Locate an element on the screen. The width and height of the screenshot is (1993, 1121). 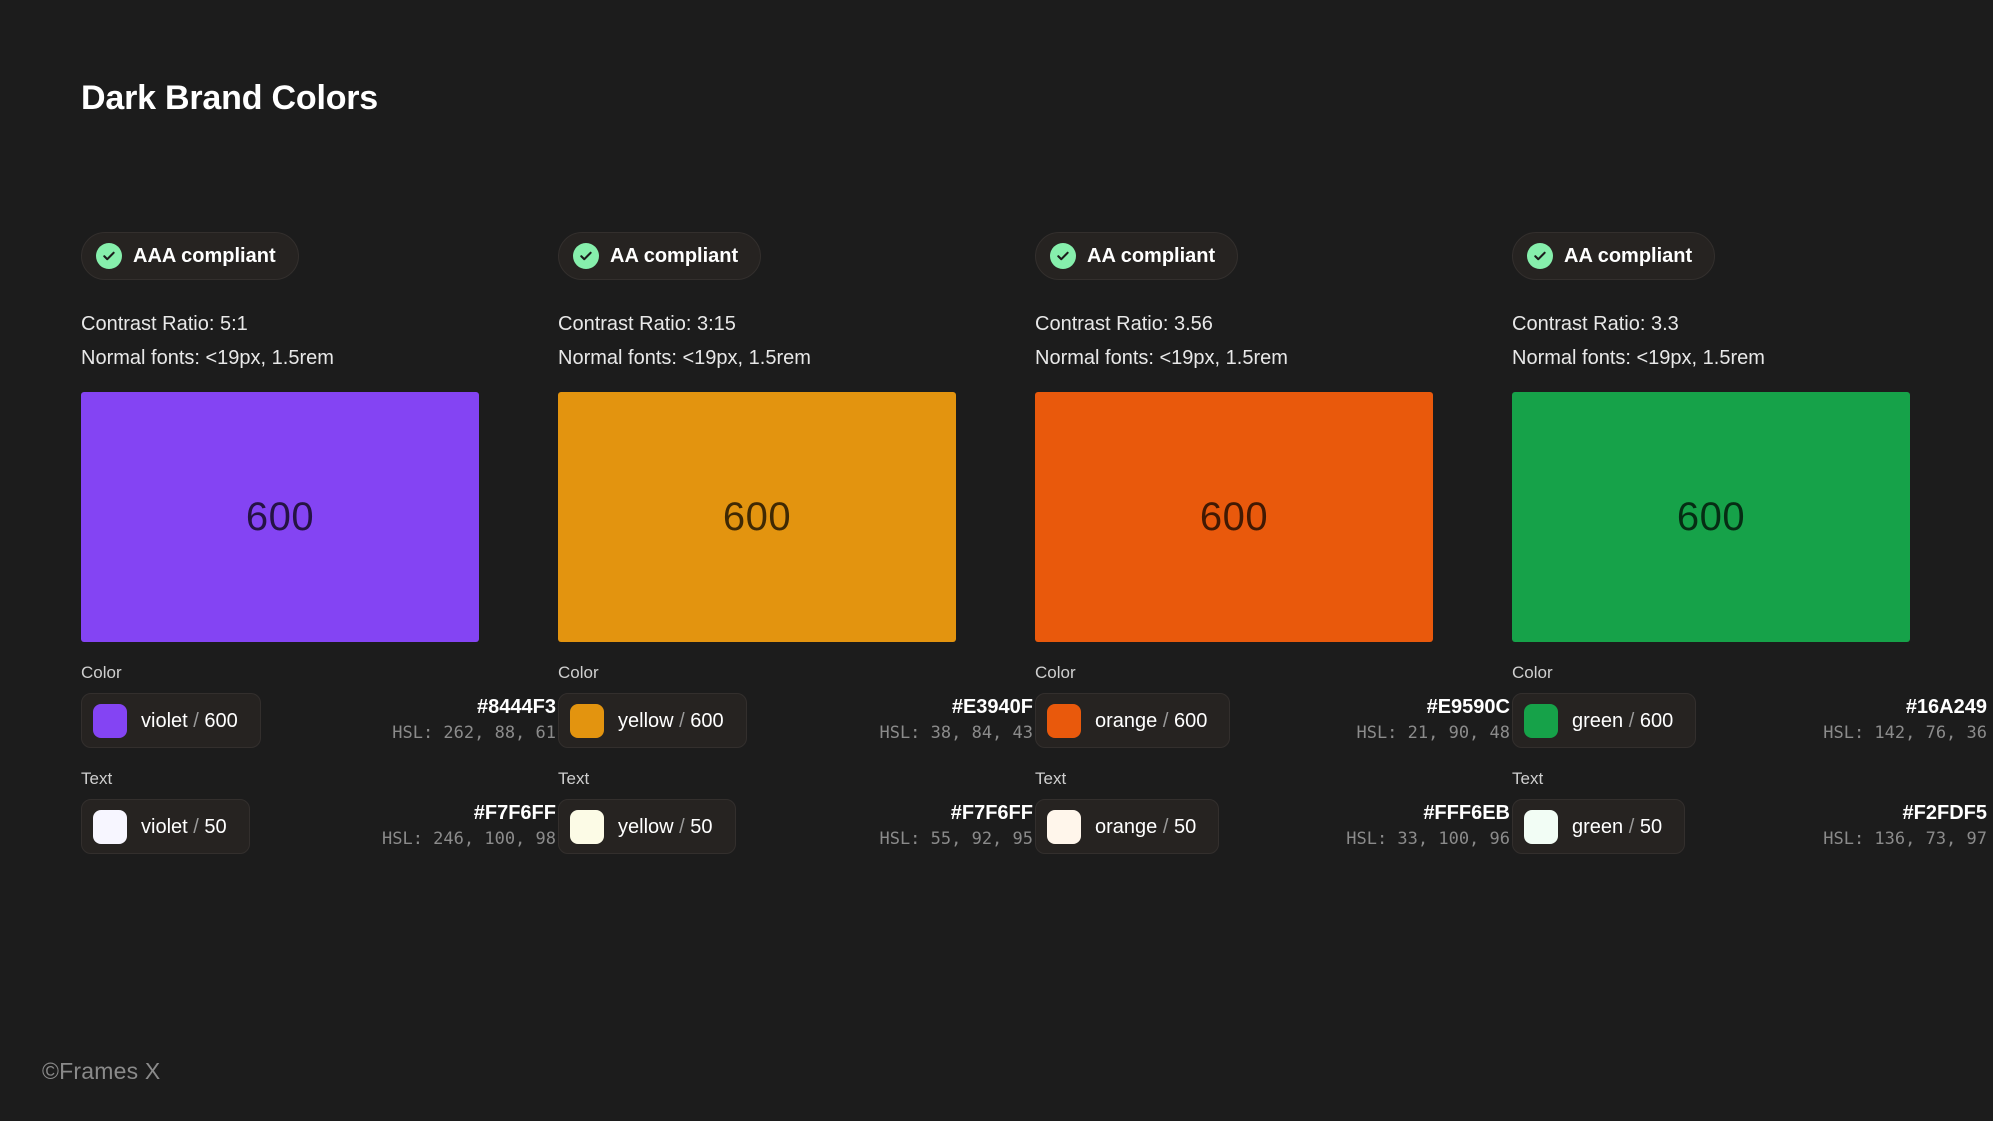
color-token-values: #E3940F HSL: 38, 84, 43 is located at coordinates (898, 720).